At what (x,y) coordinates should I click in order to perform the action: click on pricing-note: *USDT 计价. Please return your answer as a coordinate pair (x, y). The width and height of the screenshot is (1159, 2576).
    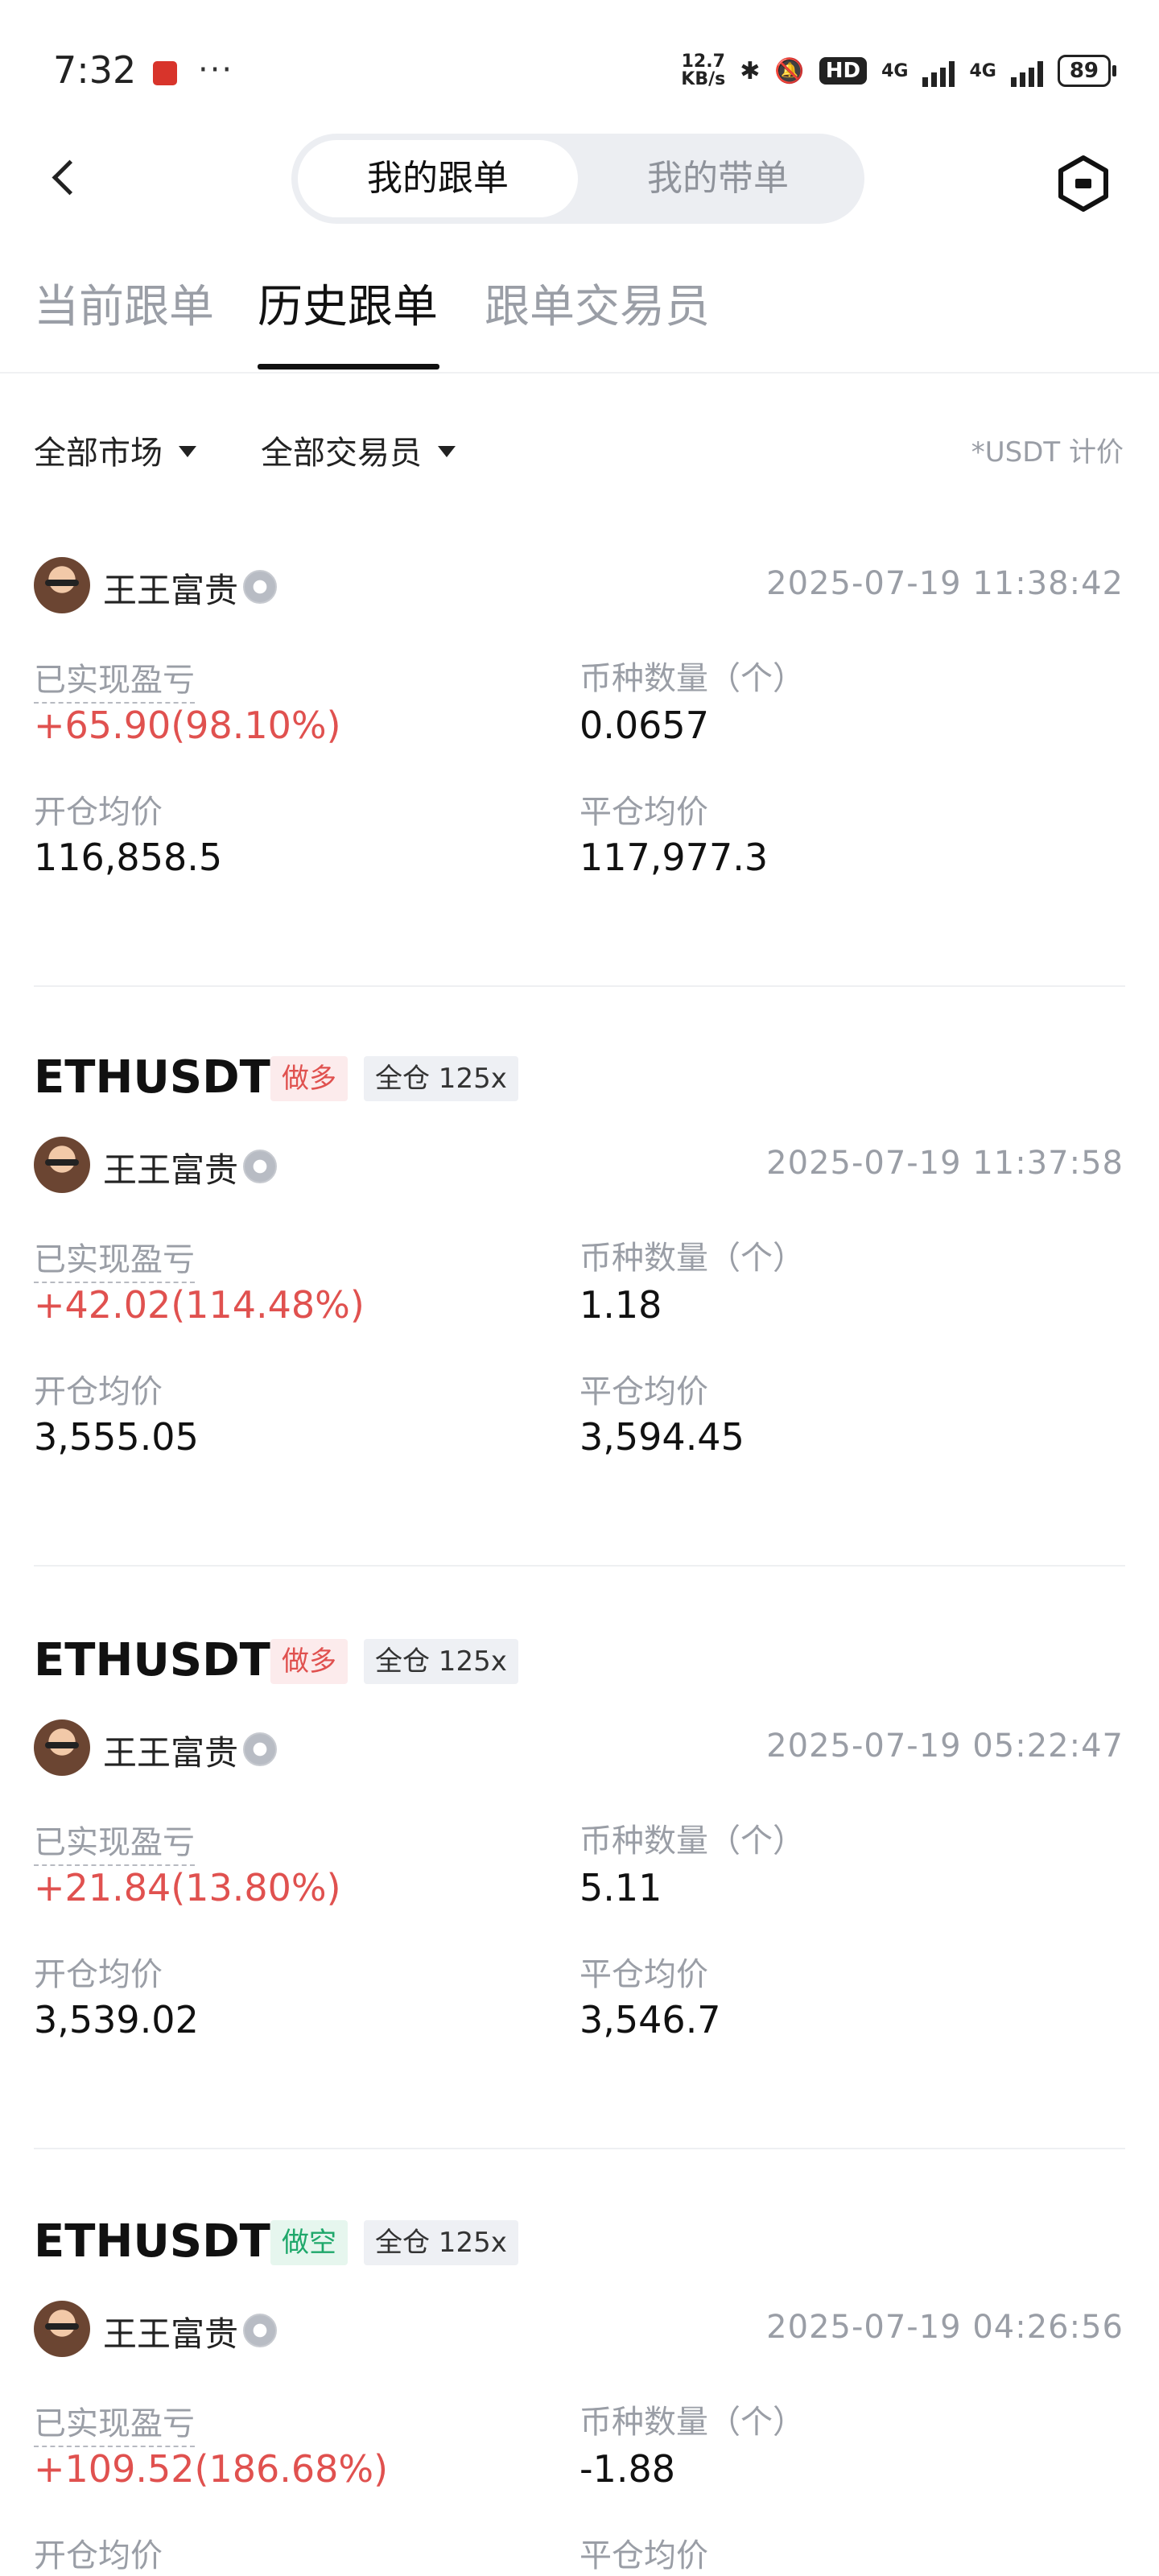
    Looking at the image, I should click on (1047, 452).